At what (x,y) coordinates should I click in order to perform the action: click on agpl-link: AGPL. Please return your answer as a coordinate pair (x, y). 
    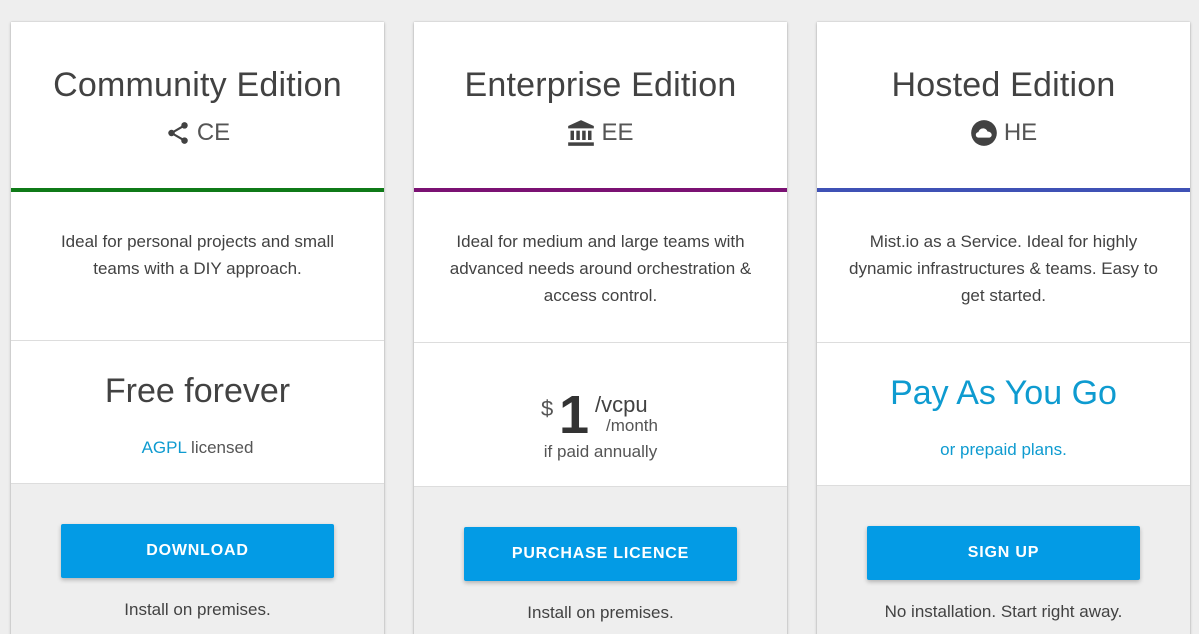
    Looking at the image, I should click on (164, 447).